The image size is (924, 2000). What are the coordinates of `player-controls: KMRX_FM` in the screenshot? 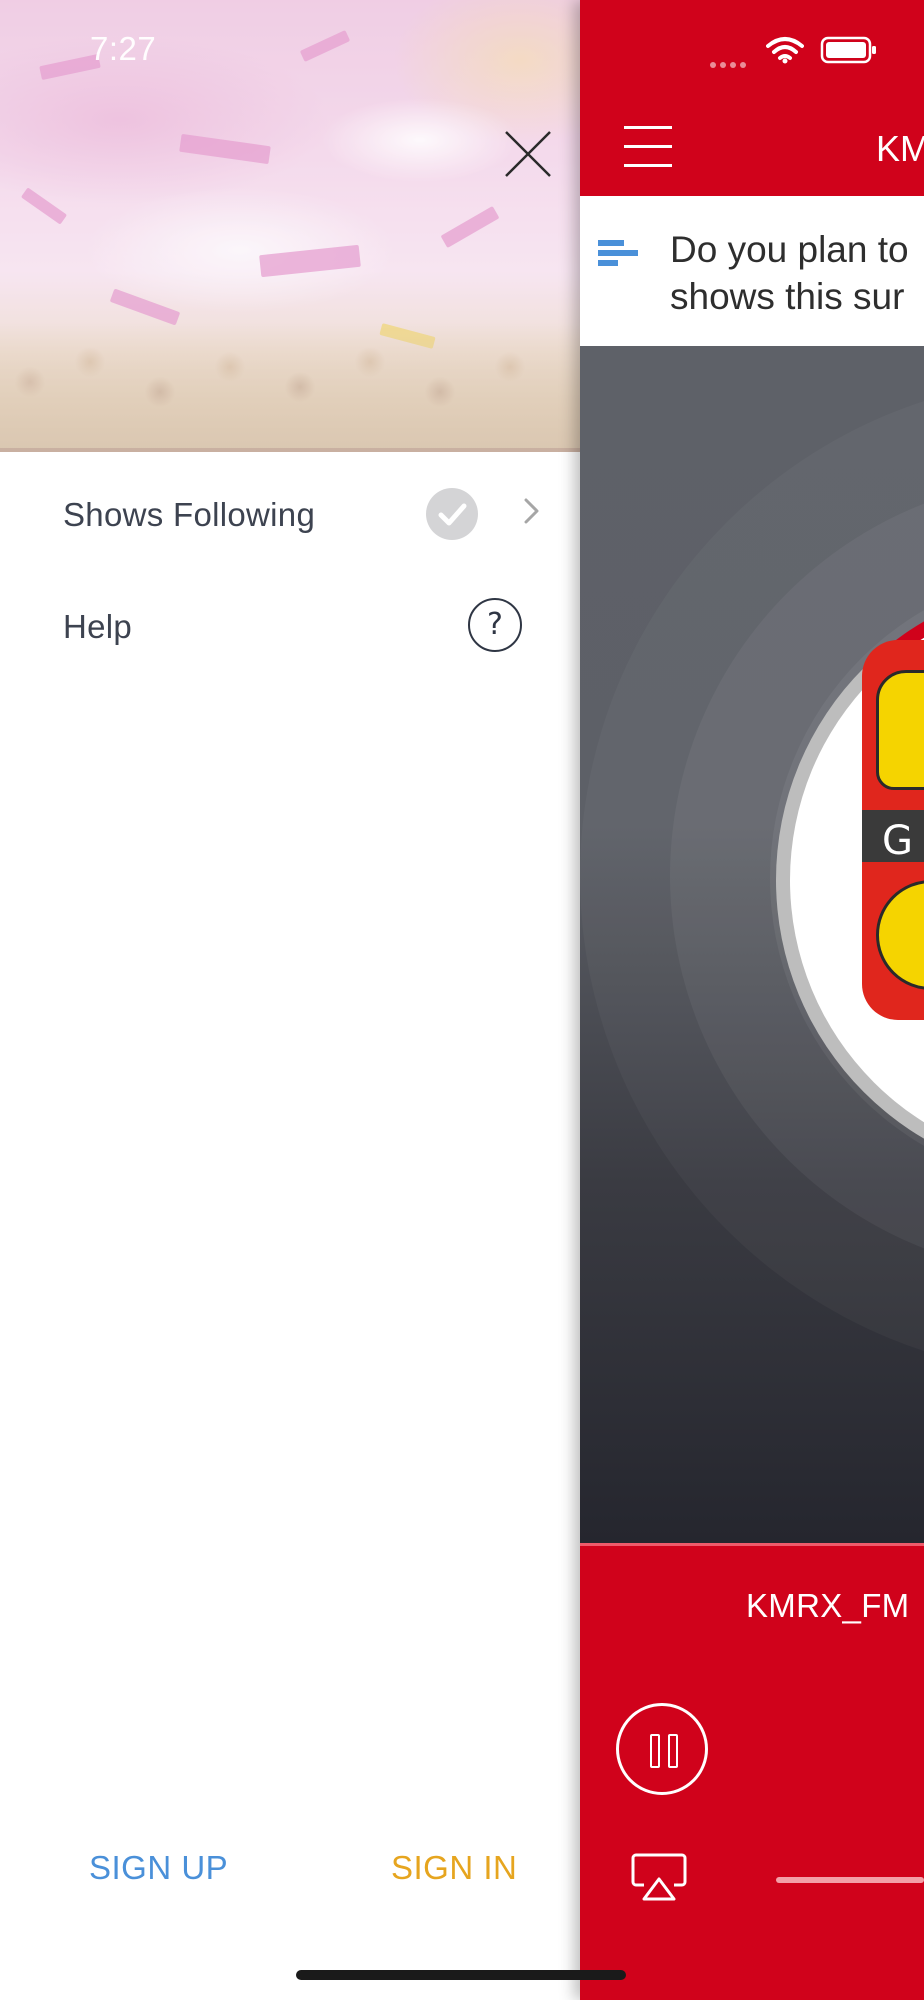 It's located at (752, 1771).